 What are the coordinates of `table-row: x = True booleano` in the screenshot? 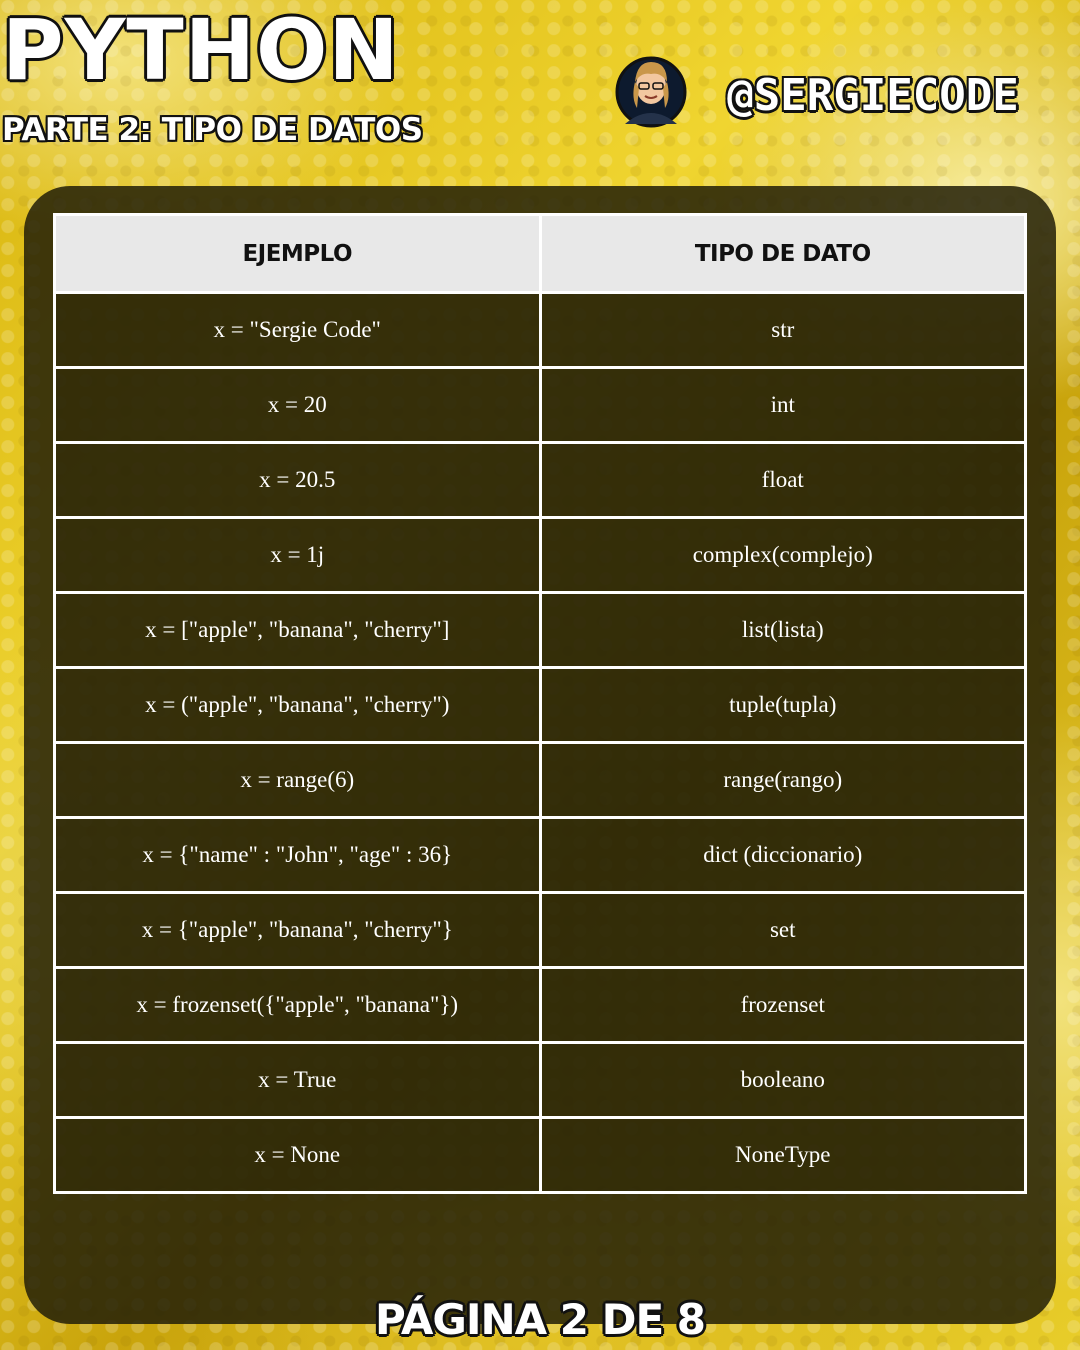 It's located at (540, 1080).